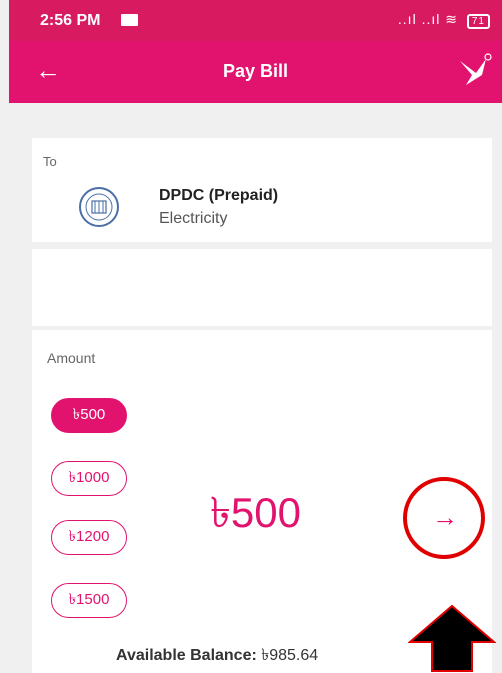 The height and width of the screenshot is (673, 502). What do you see at coordinates (478, 21) in the screenshot?
I see `battery-icon: 71` at bounding box center [478, 21].